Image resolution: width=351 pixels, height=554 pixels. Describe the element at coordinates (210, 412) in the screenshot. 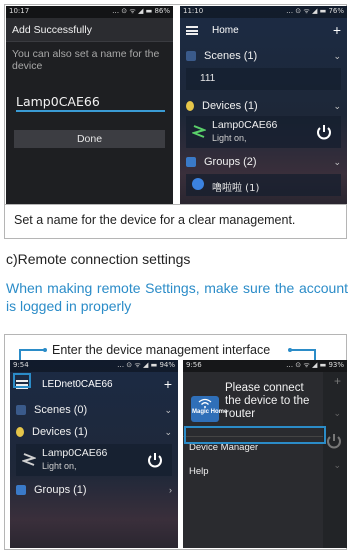

I see `logo-text: Magic Home` at that location.